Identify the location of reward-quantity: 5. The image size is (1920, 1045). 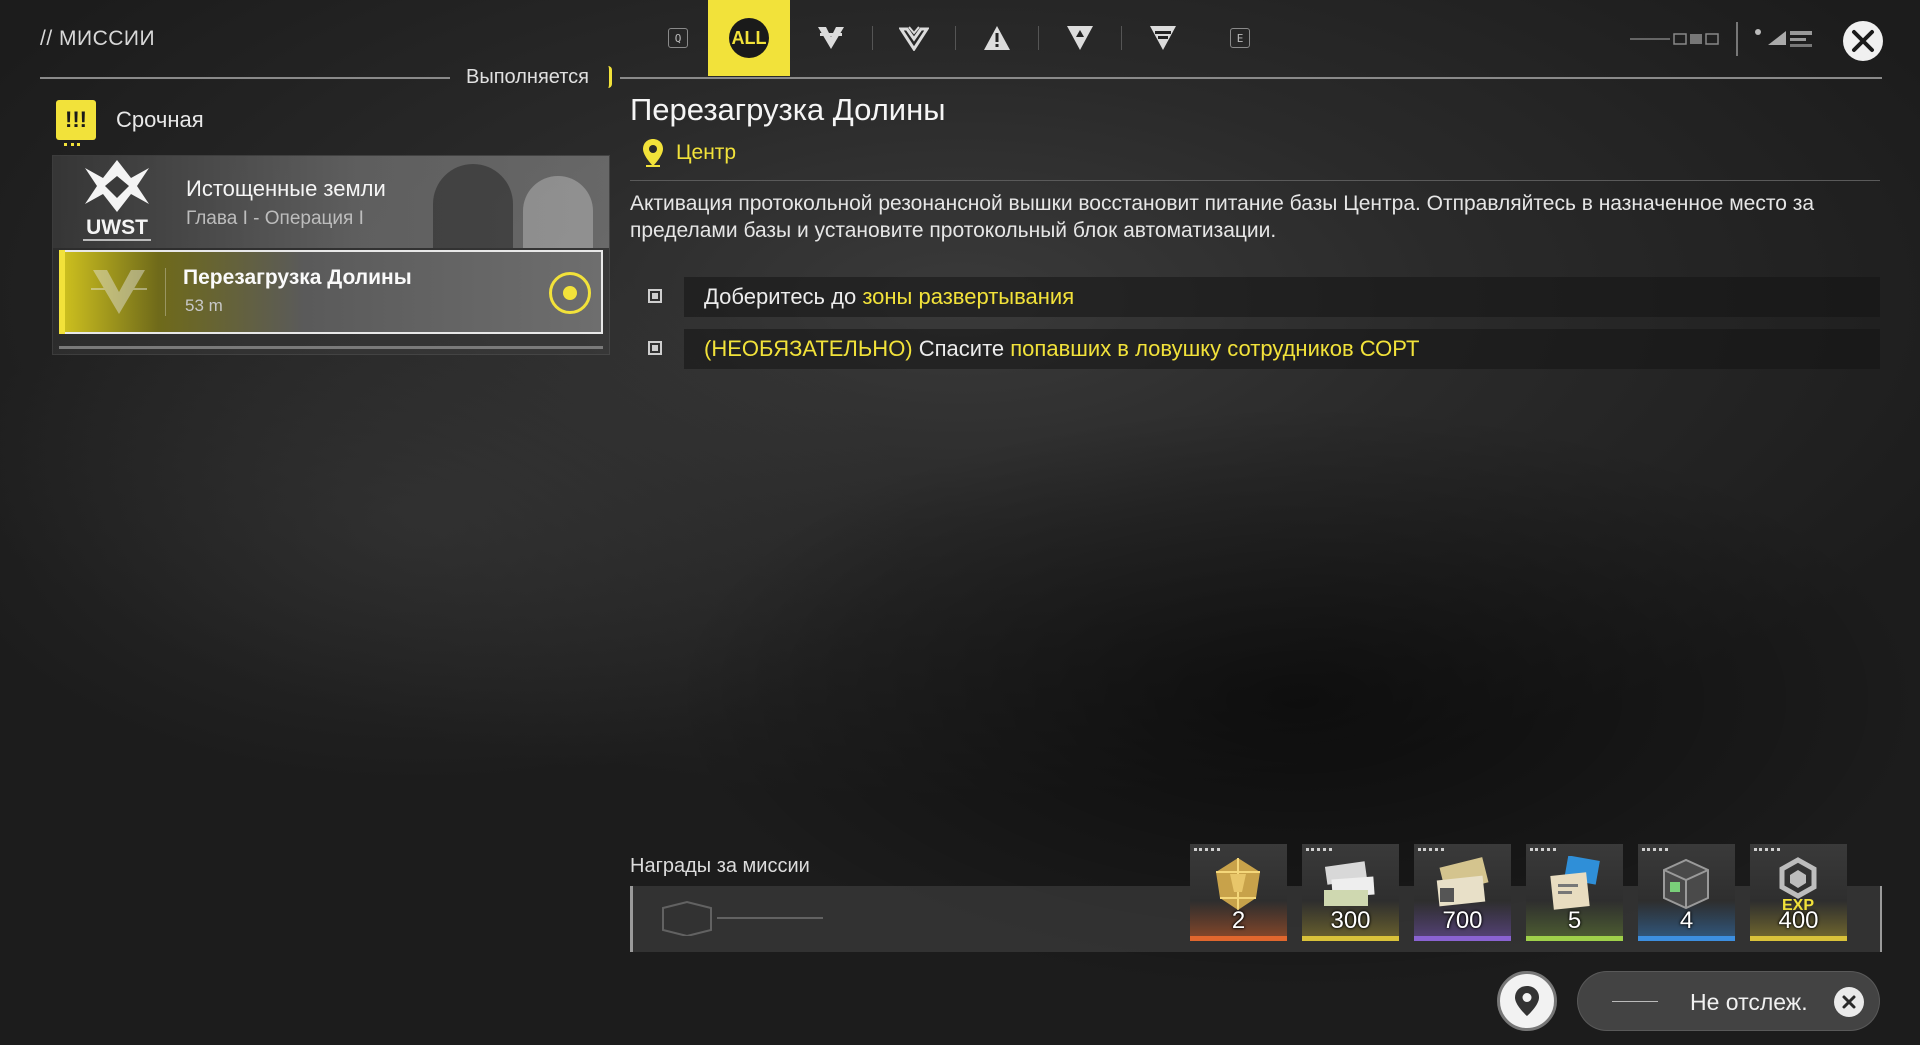
(1574, 920).